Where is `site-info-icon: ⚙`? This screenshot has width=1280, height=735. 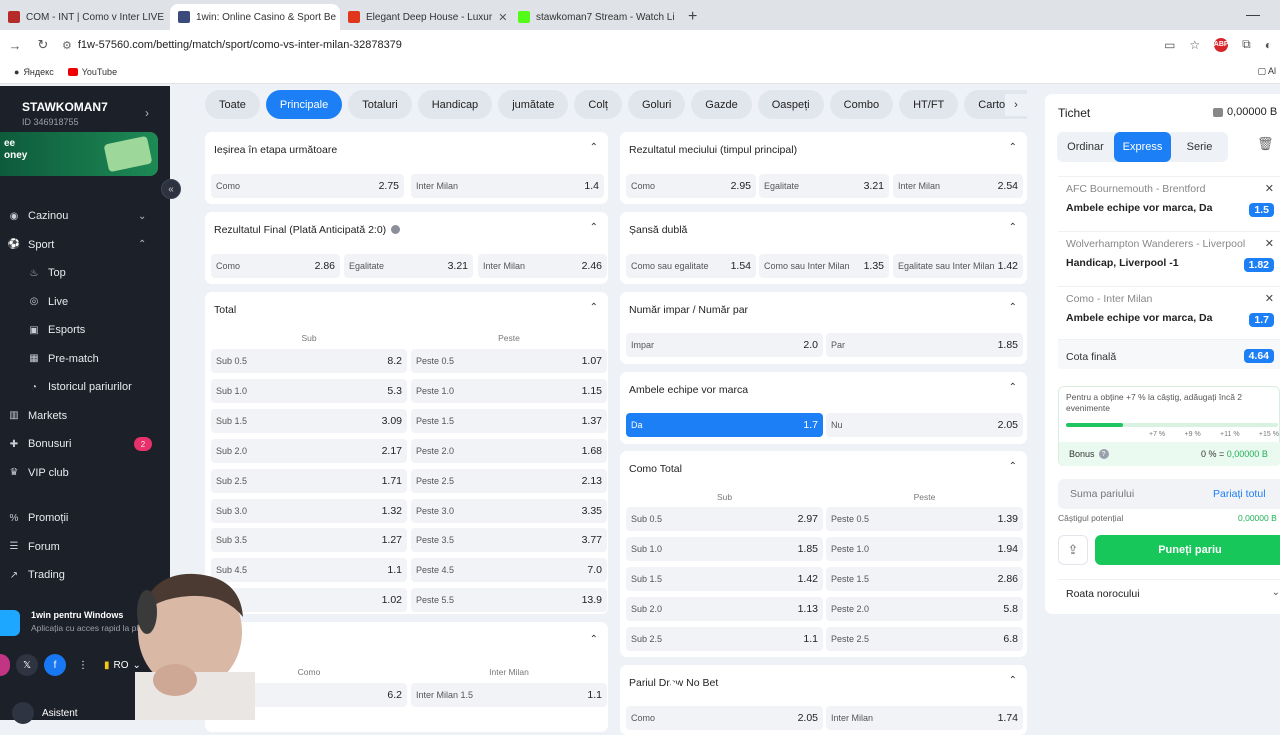
site-info-icon: ⚙ is located at coordinates (67, 45).